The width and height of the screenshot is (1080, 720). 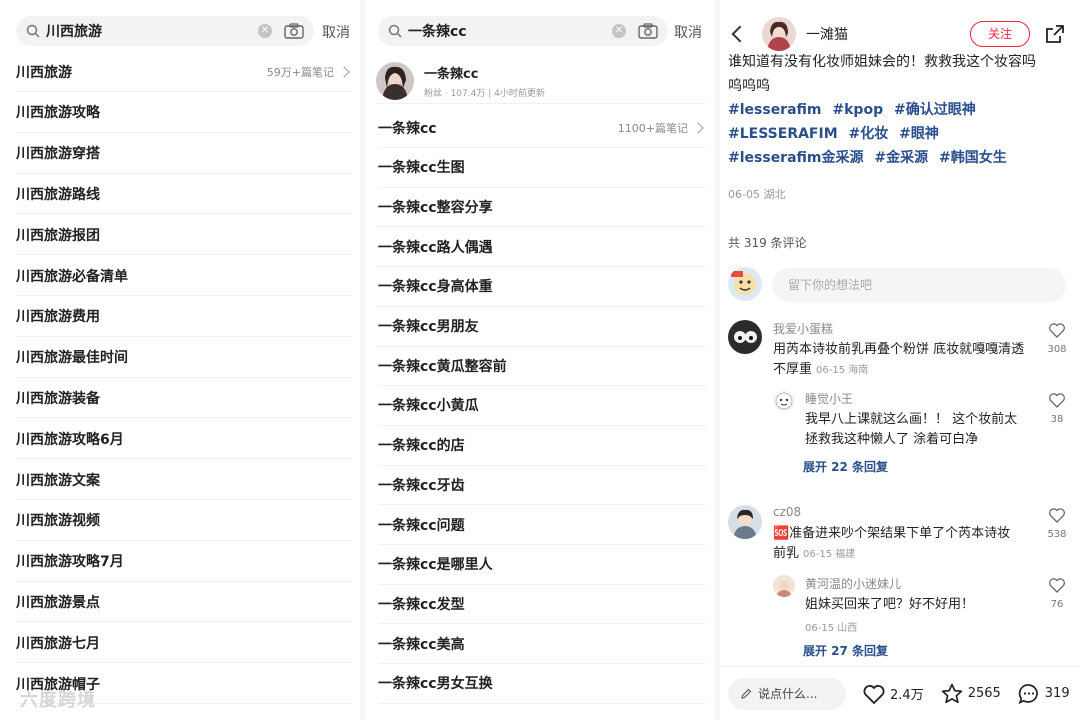 I want to click on suggestion-item: 川西旅游最佳时间, so click(x=184, y=358).